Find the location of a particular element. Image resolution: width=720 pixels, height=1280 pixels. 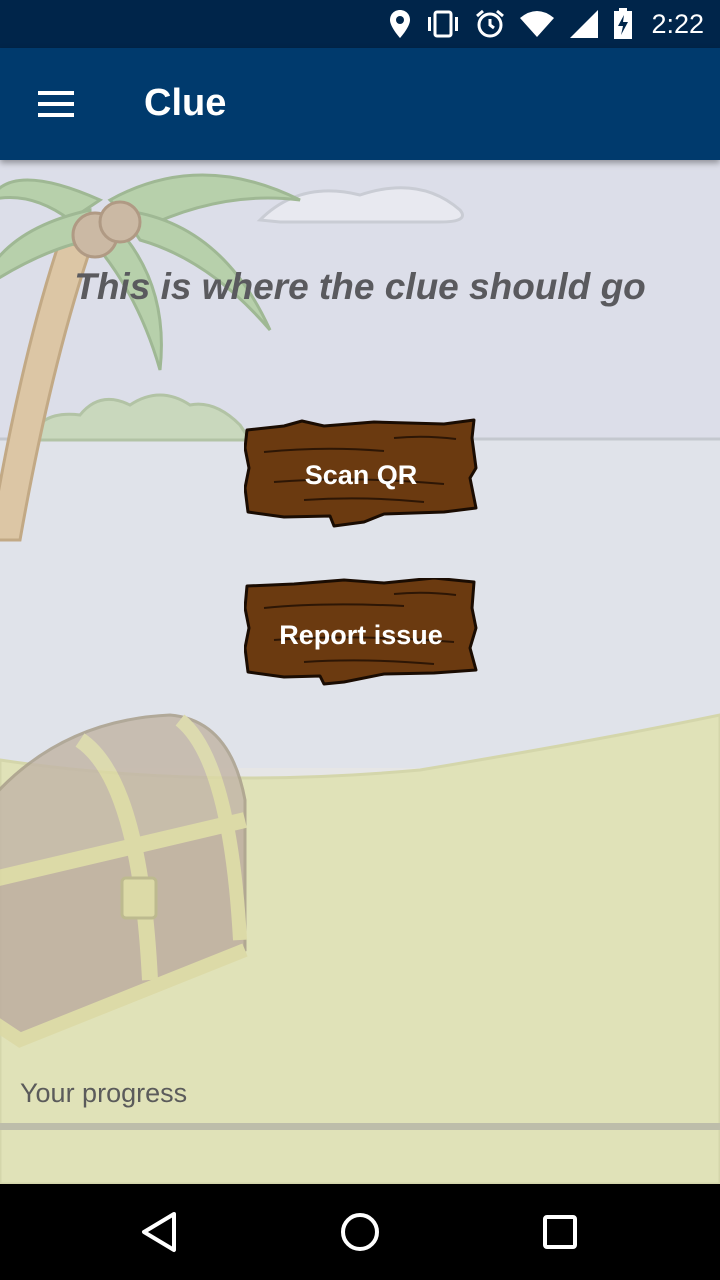

status-icons: 2:22 is located at coordinates (554, 24).